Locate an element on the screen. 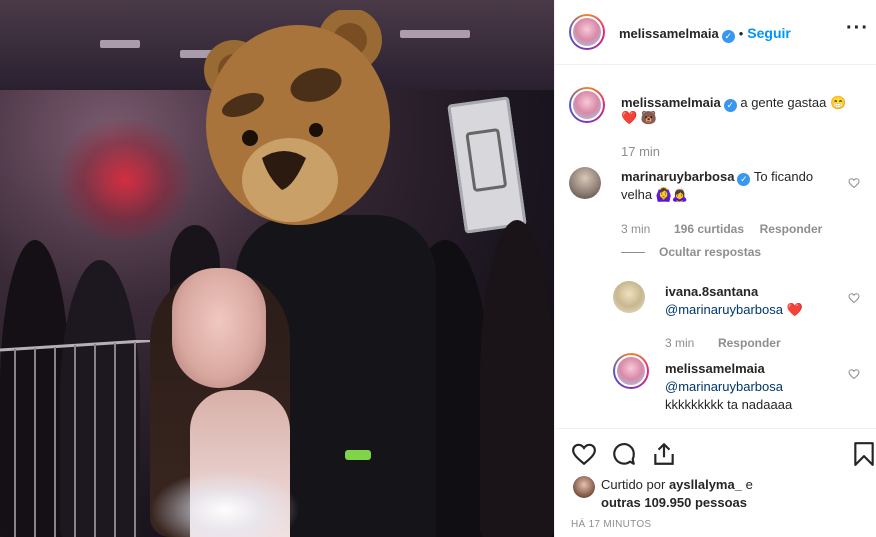  likes-prefix: Curtido por is located at coordinates (633, 484).